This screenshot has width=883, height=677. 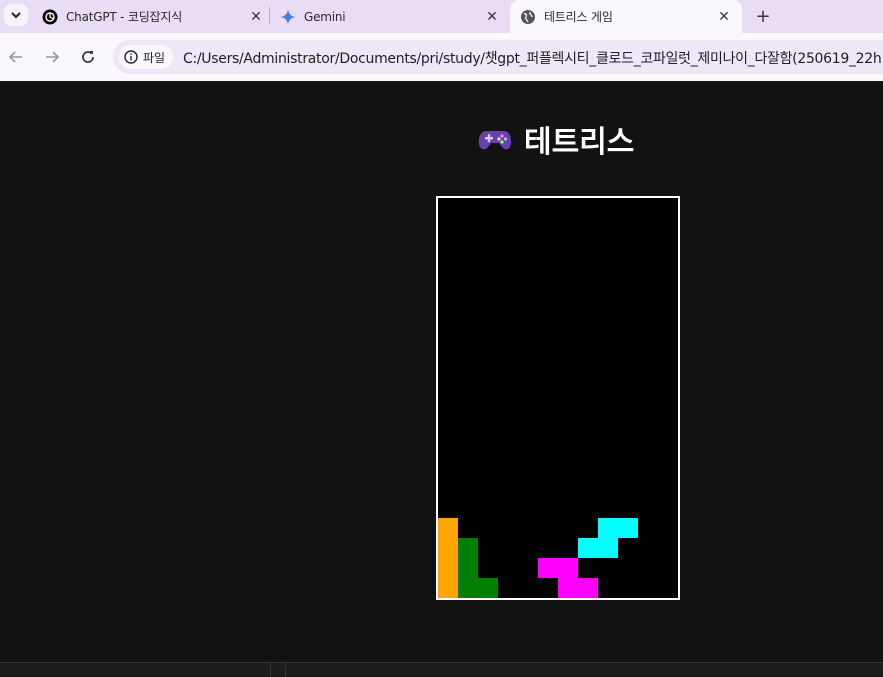 What do you see at coordinates (154, 57) in the screenshot?
I see `site-chip-label: 파일` at bounding box center [154, 57].